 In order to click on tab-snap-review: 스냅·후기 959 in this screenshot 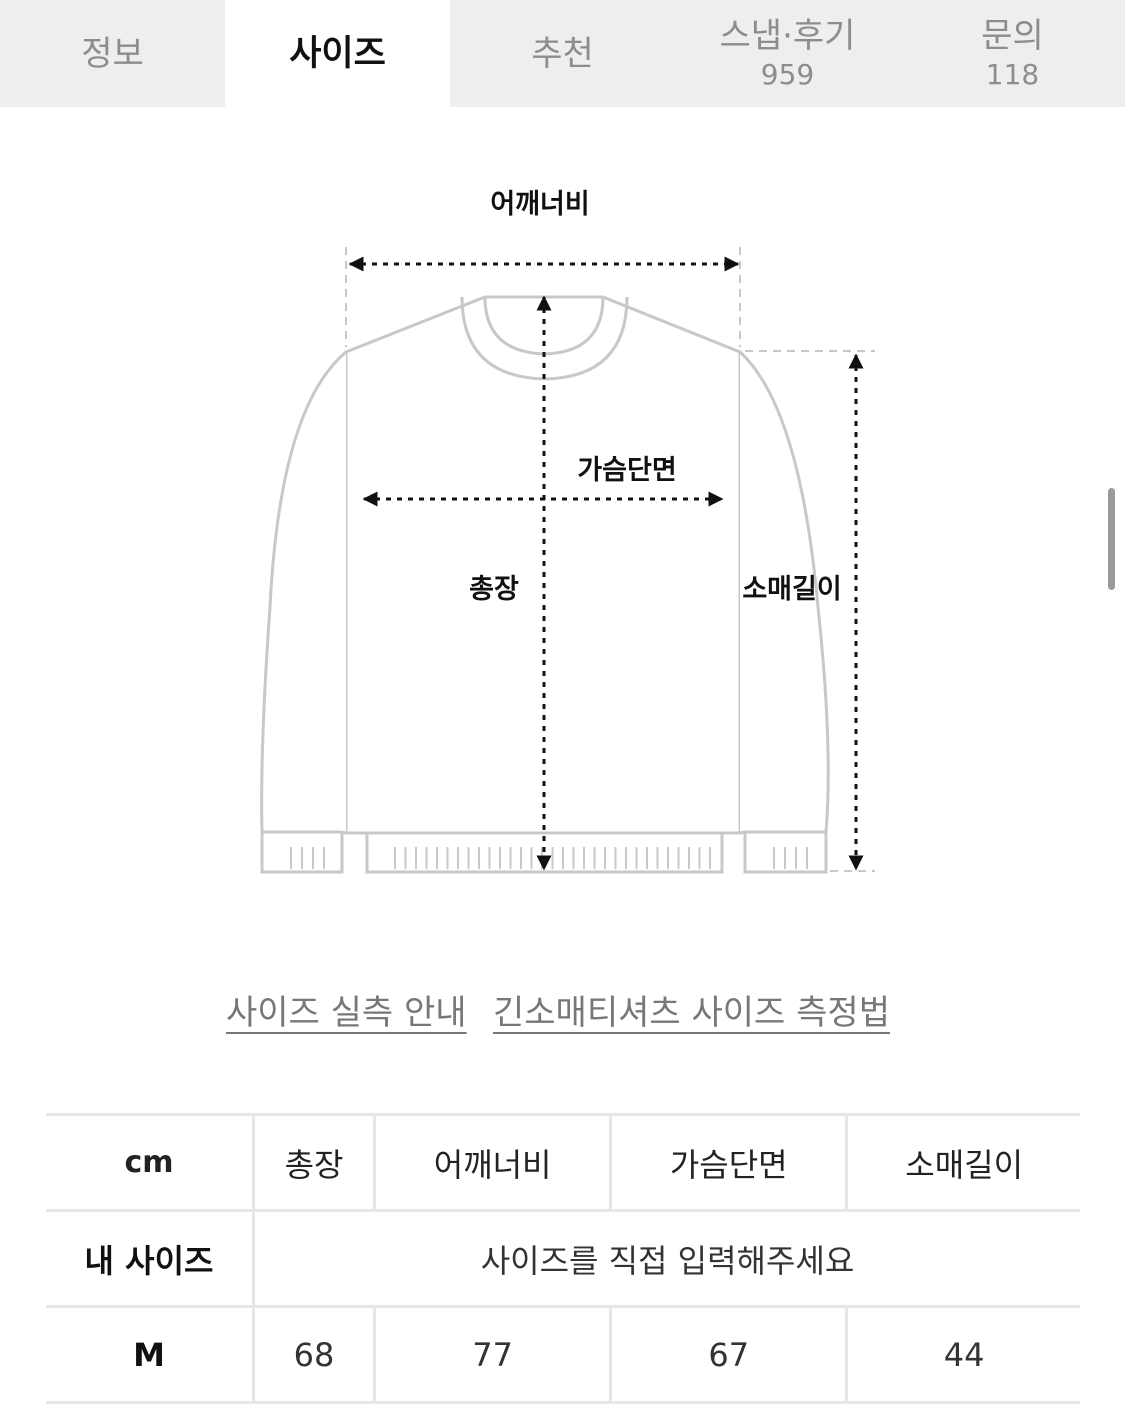, I will do `click(787, 53)`.